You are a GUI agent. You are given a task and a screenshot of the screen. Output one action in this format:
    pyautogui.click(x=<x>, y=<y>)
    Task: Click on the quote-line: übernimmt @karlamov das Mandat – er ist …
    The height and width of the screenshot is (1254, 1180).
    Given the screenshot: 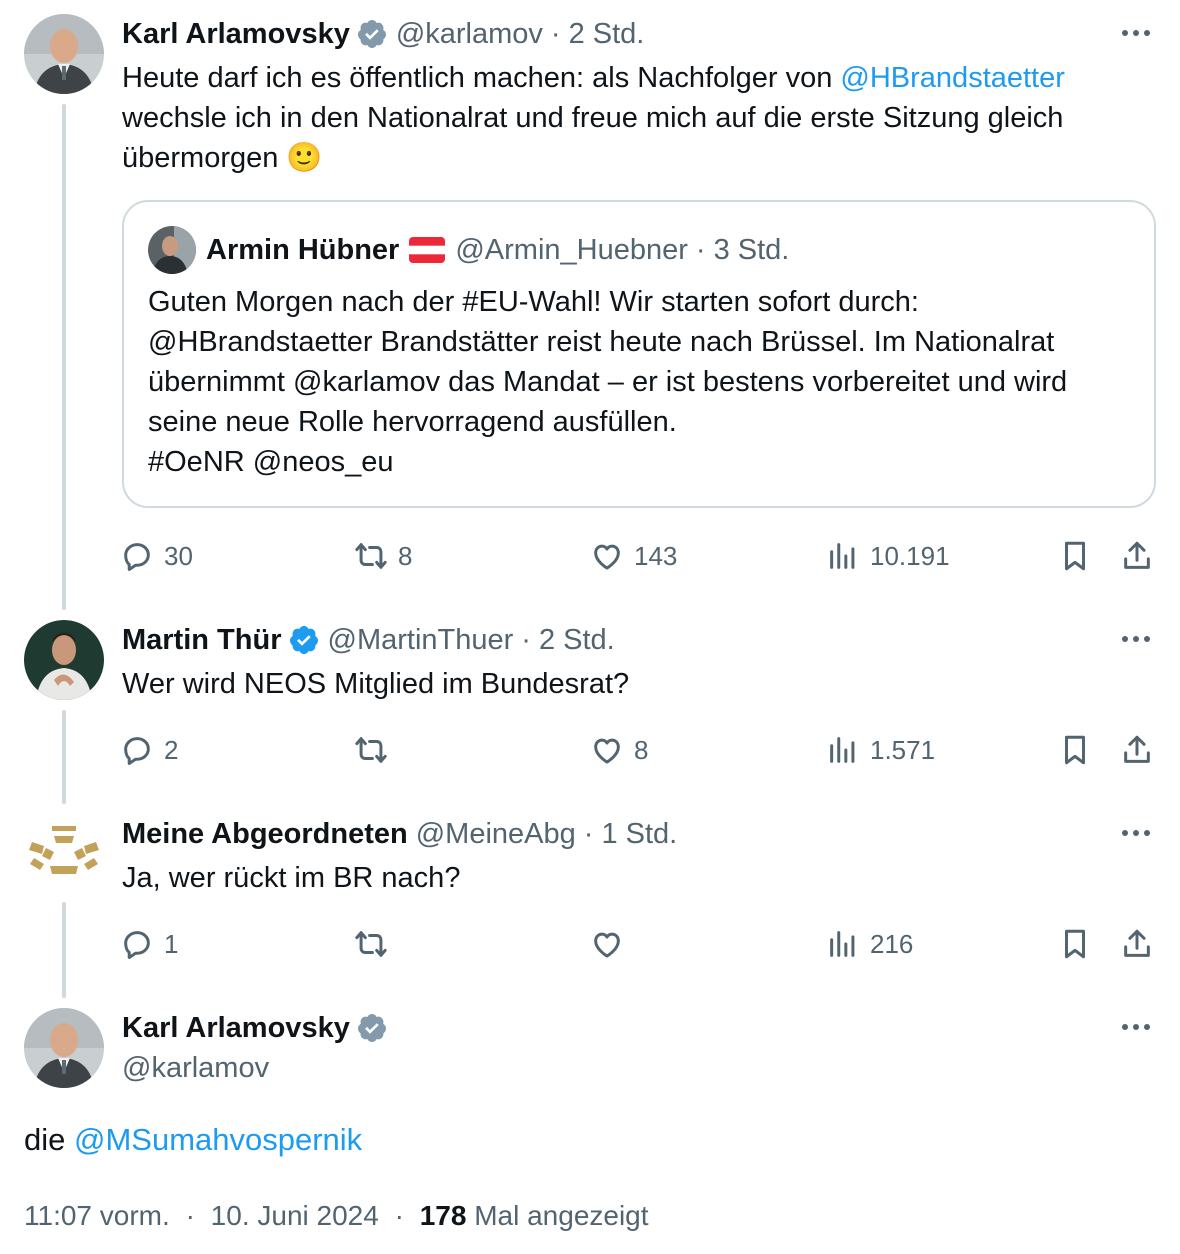 What is the action you would take?
    pyautogui.click(x=608, y=382)
    